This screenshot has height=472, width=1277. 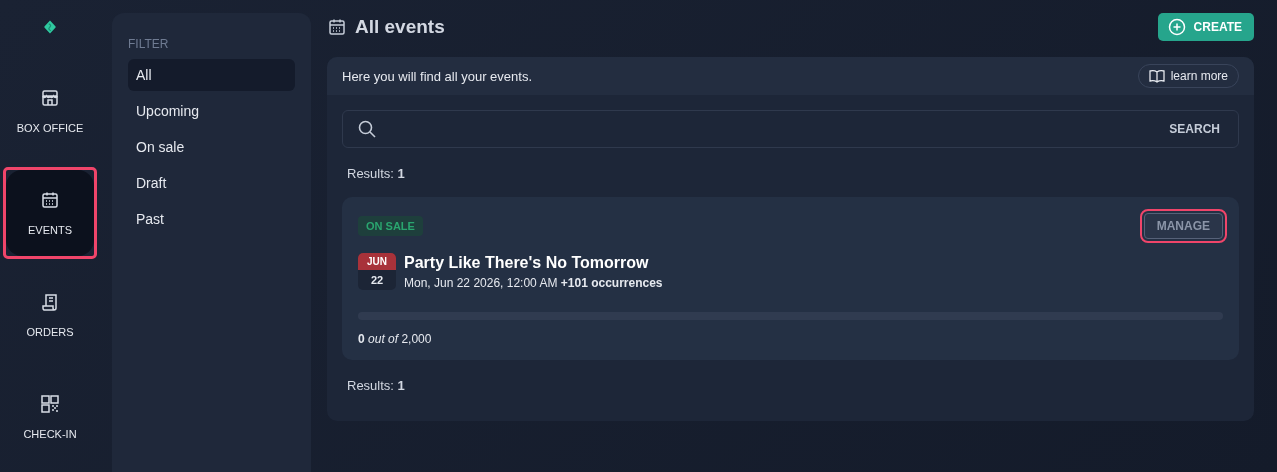 I want to click on nav-label: ORDERS, so click(x=50, y=332).